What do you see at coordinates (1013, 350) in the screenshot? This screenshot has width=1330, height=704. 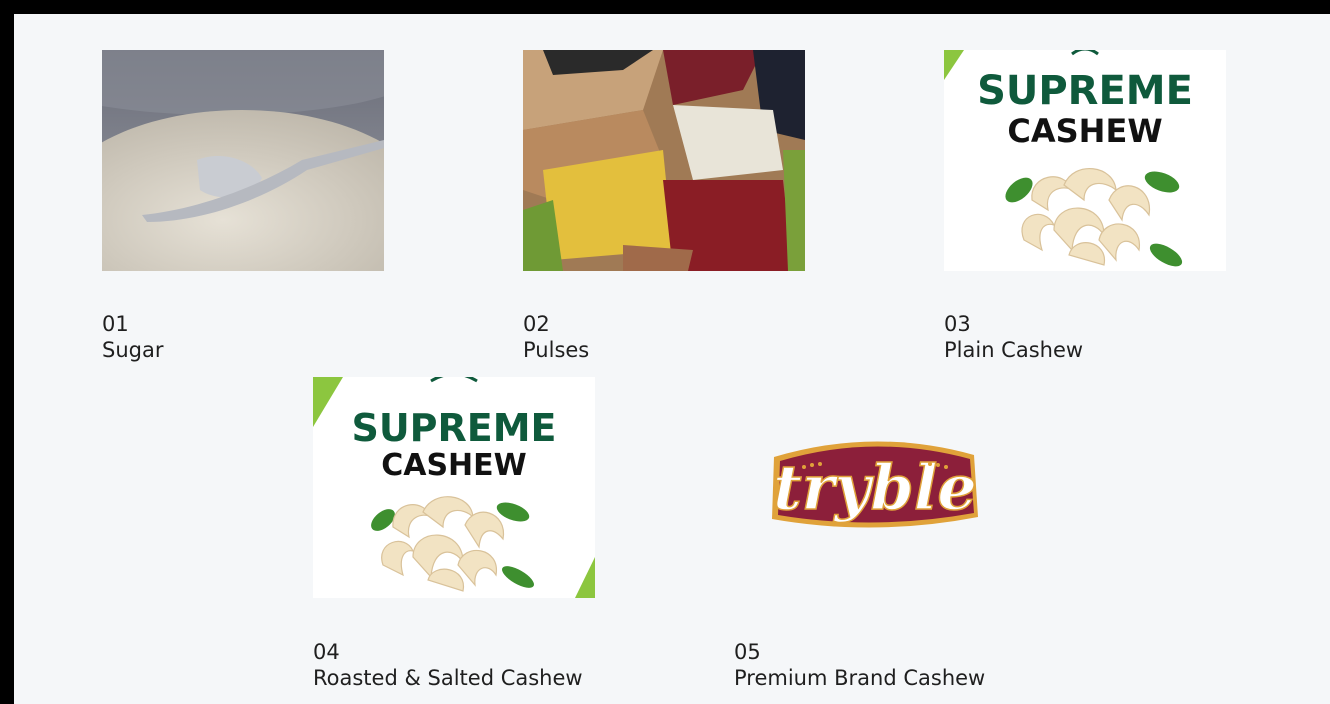 I see `product-name: Plain Cashew` at bounding box center [1013, 350].